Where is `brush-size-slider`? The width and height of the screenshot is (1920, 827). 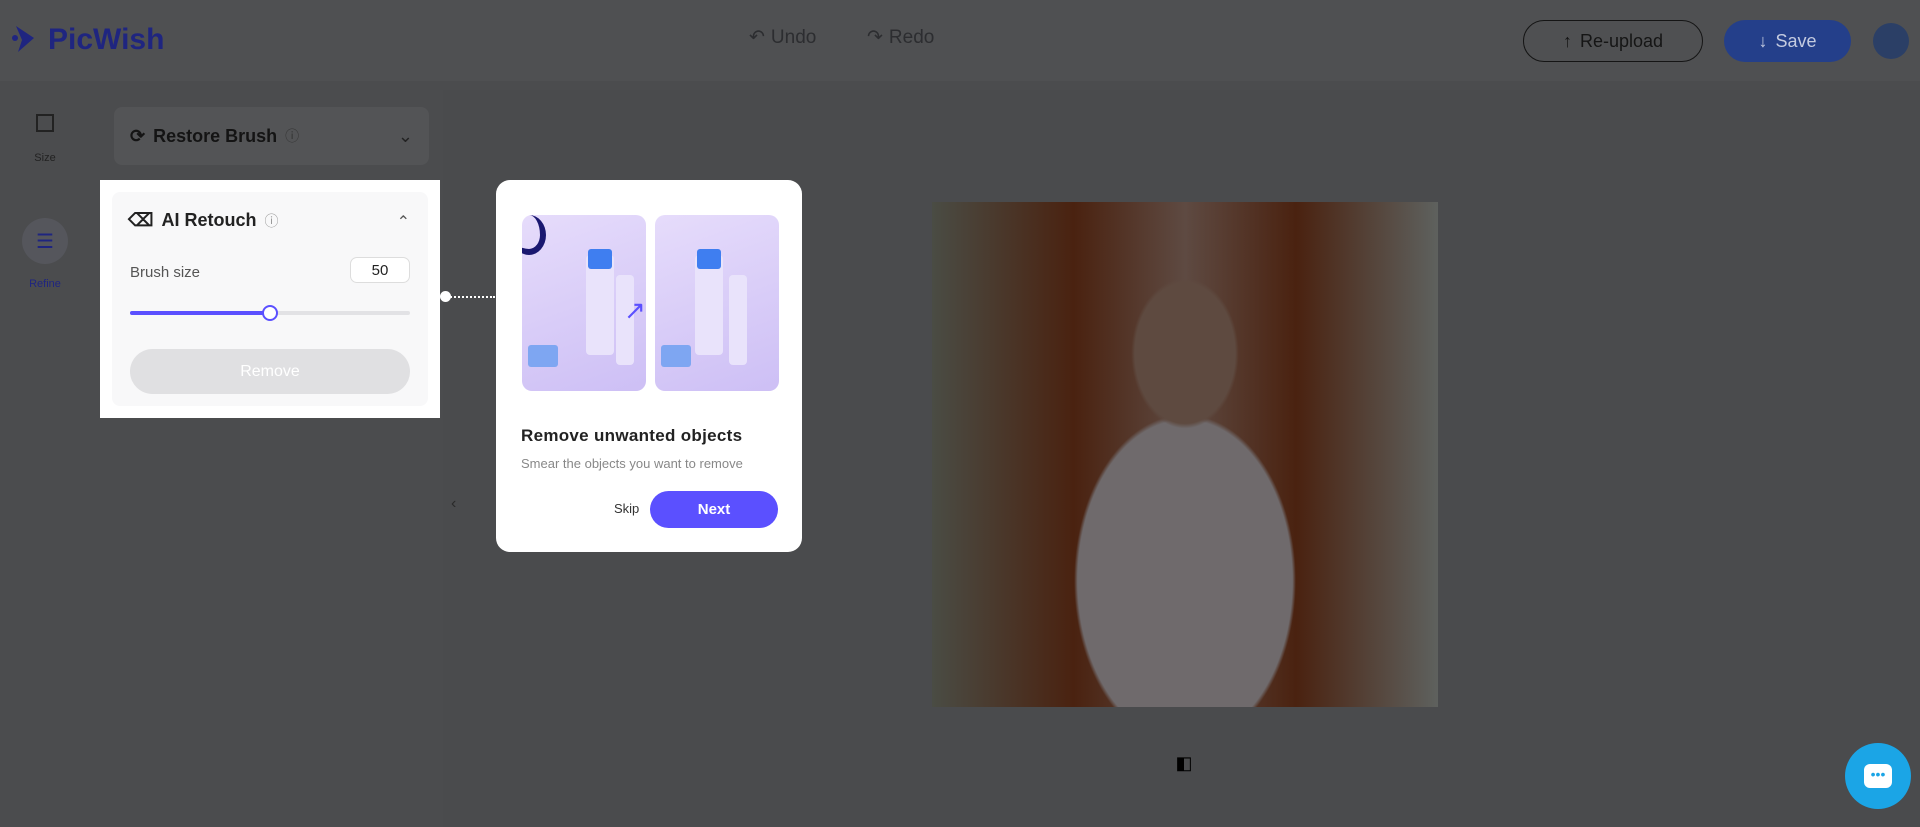 brush-size-slider is located at coordinates (270, 313).